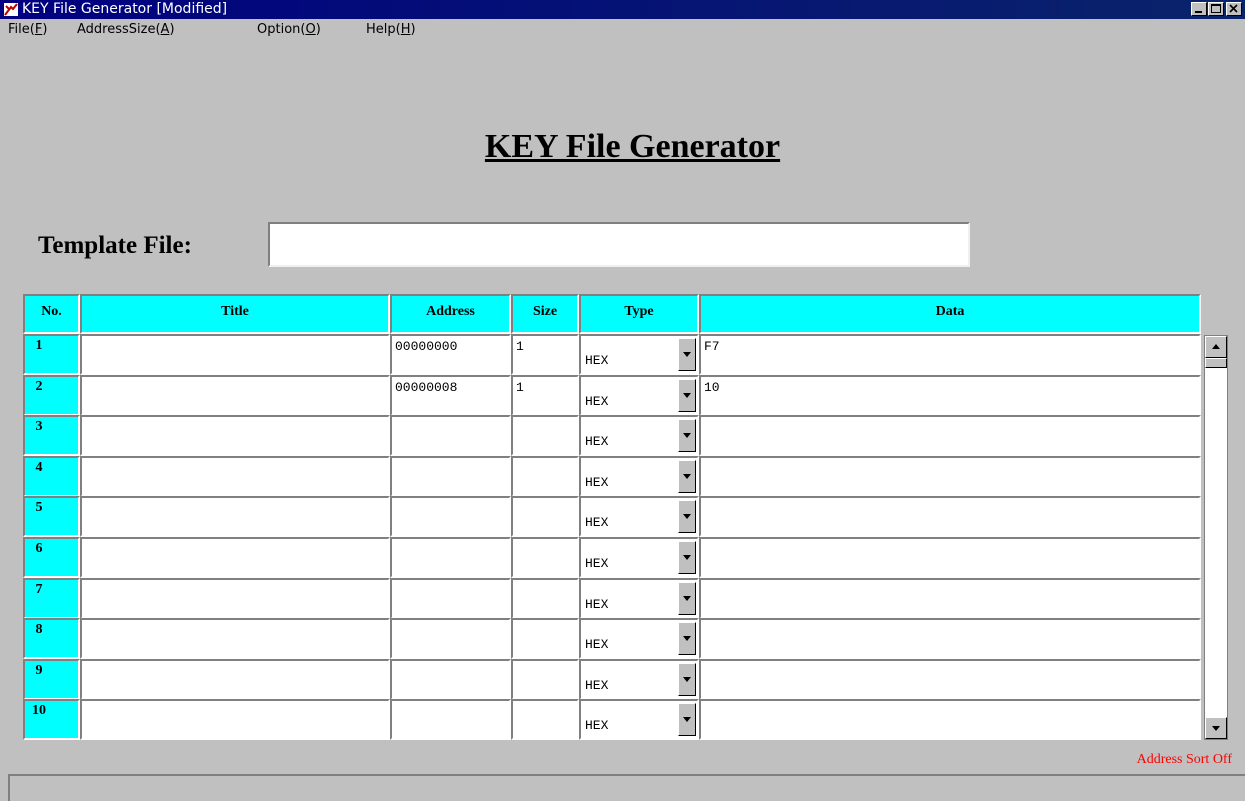 This screenshot has width=1245, height=801. I want to click on address-field: 00000000, so click(450, 354).